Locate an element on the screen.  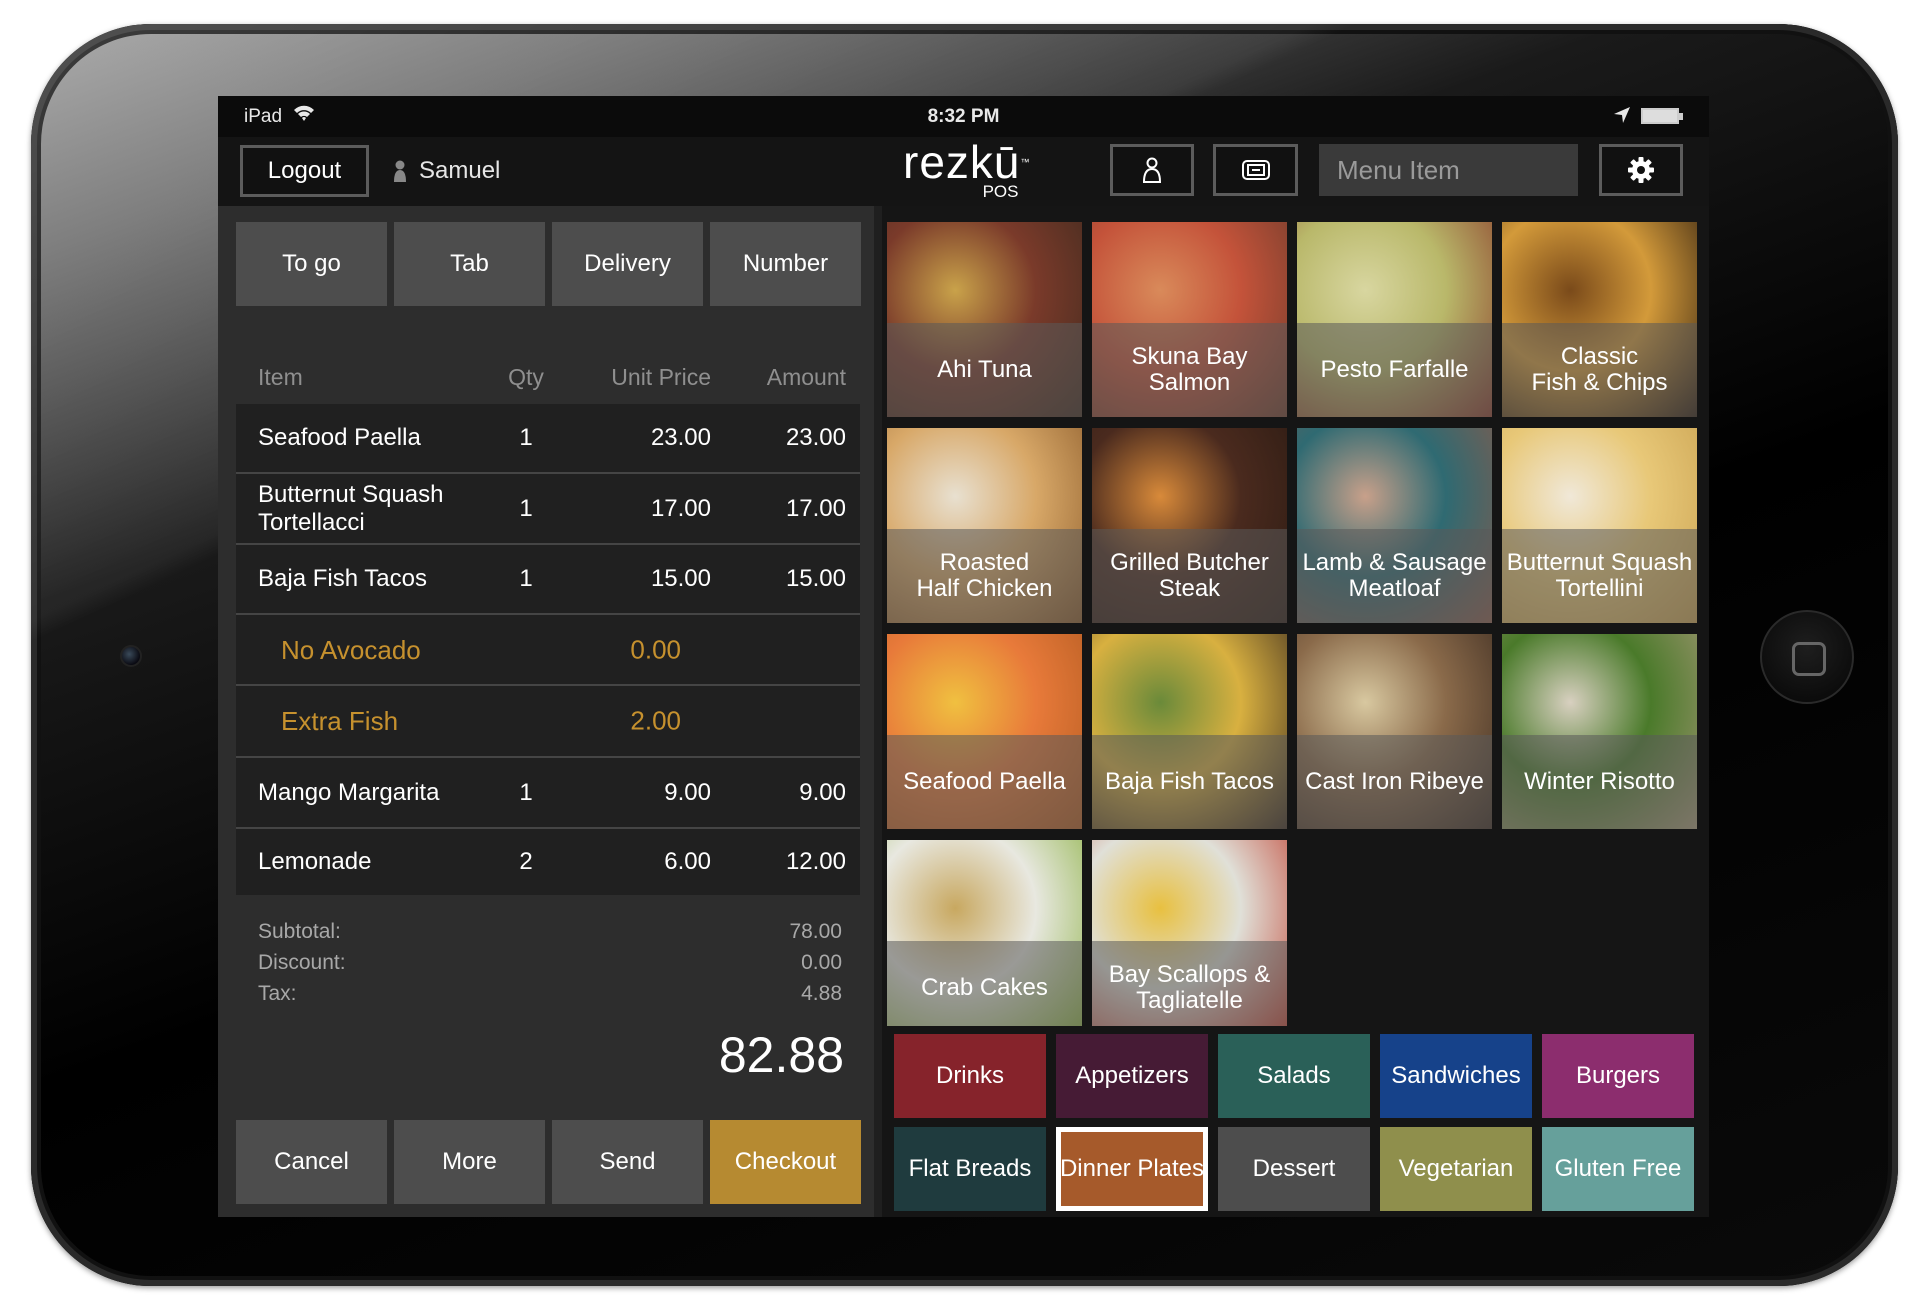
gear-icon is located at coordinates (1641, 170).